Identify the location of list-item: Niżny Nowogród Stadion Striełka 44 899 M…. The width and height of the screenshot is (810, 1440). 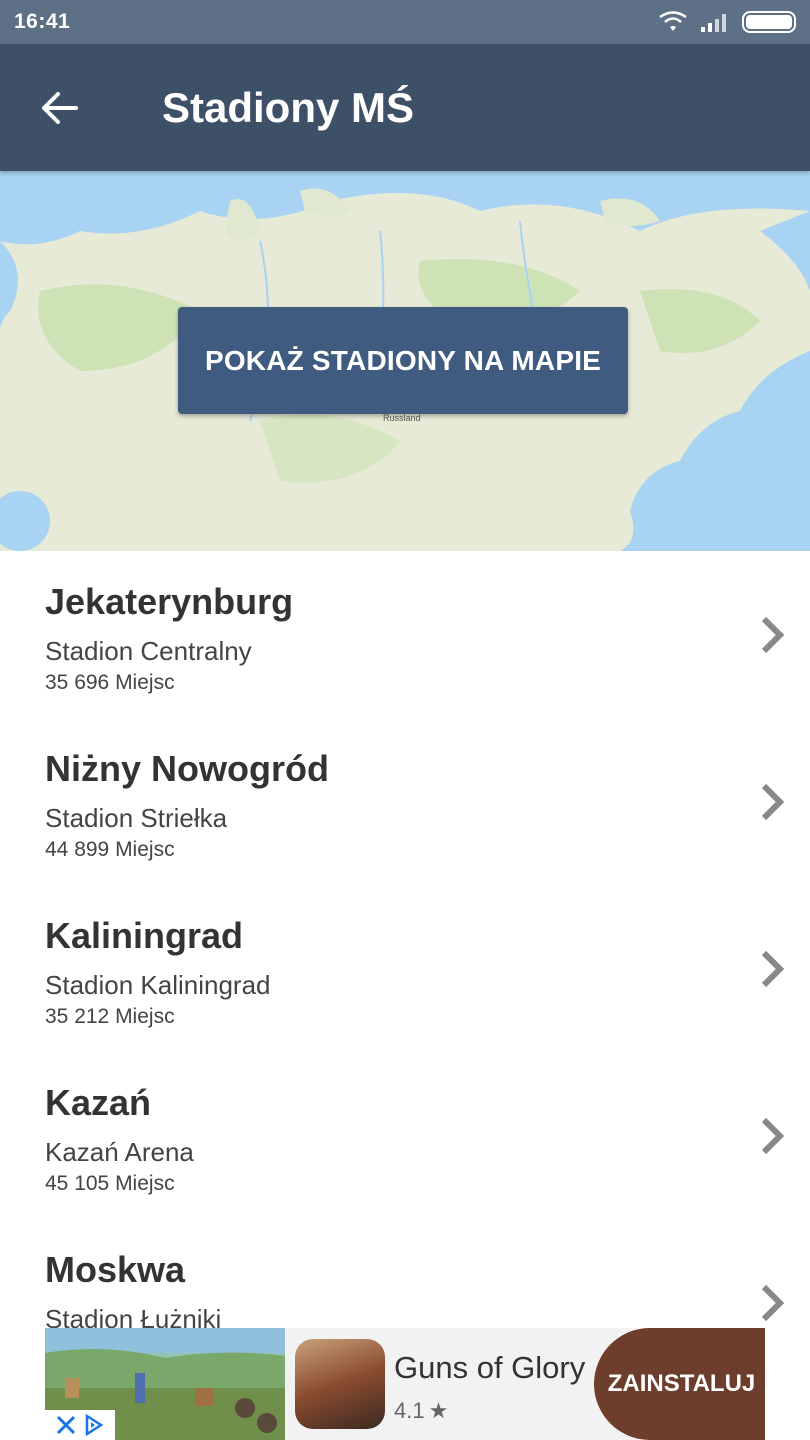
(405, 801).